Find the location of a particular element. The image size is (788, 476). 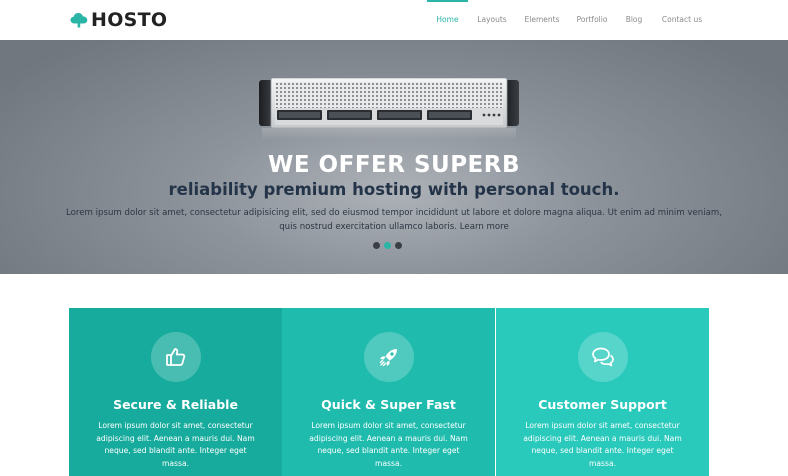

feature-title: Secure & Reliable is located at coordinates (175, 404).